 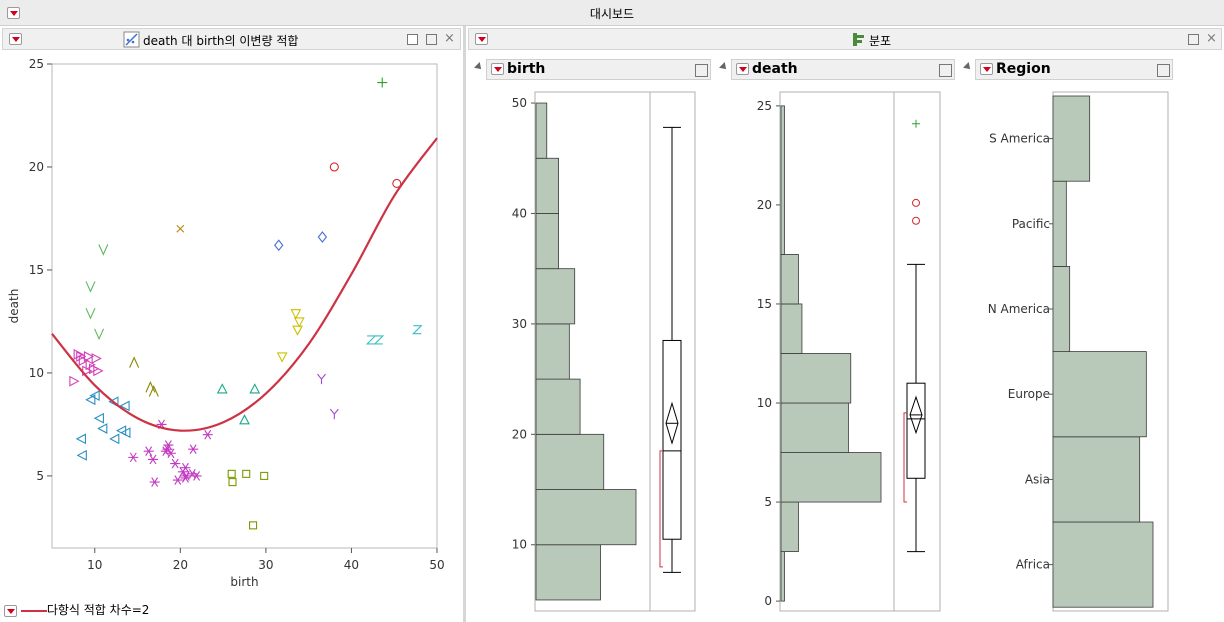 I want to click on death-y-tick-label: 0, so click(x=768, y=601).